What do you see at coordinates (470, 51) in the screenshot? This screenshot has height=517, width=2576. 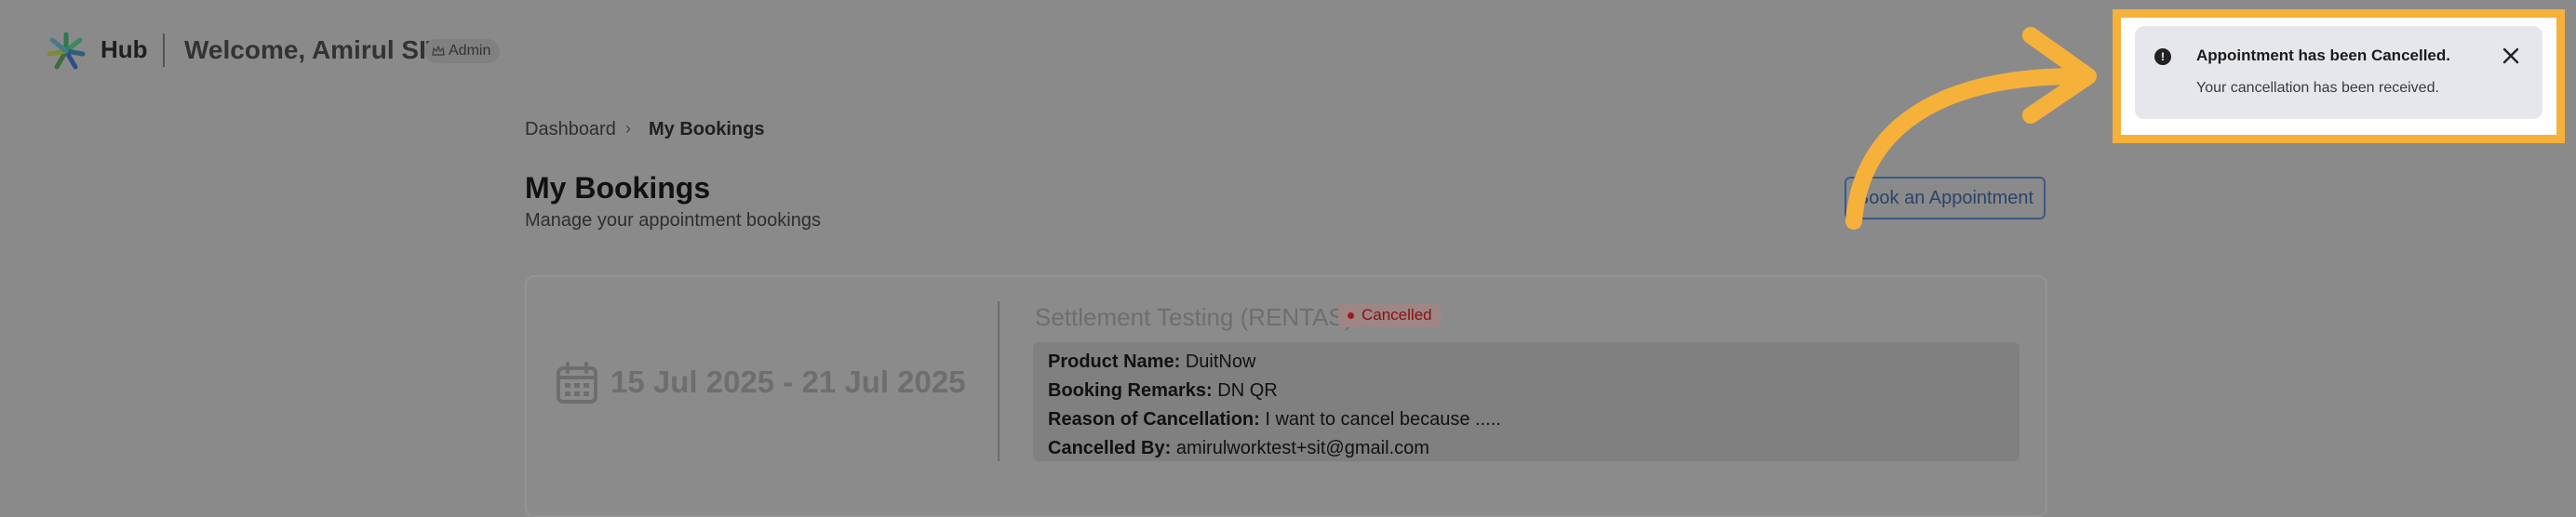 I see `role-badge-label: Admin` at bounding box center [470, 51].